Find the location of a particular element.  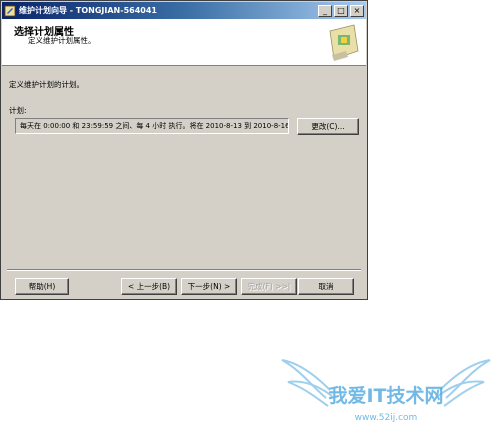

site-watermark: 我爱IT技术网 www.52ij.com is located at coordinates (386, 391).